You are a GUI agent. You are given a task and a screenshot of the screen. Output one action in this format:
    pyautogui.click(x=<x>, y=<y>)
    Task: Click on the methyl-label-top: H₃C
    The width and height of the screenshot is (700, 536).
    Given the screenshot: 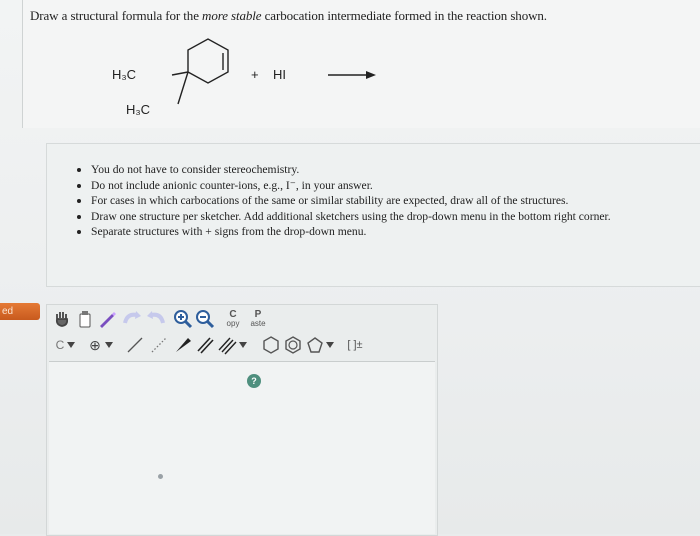 What is the action you would take?
    pyautogui.click(x=124, y=74)
    